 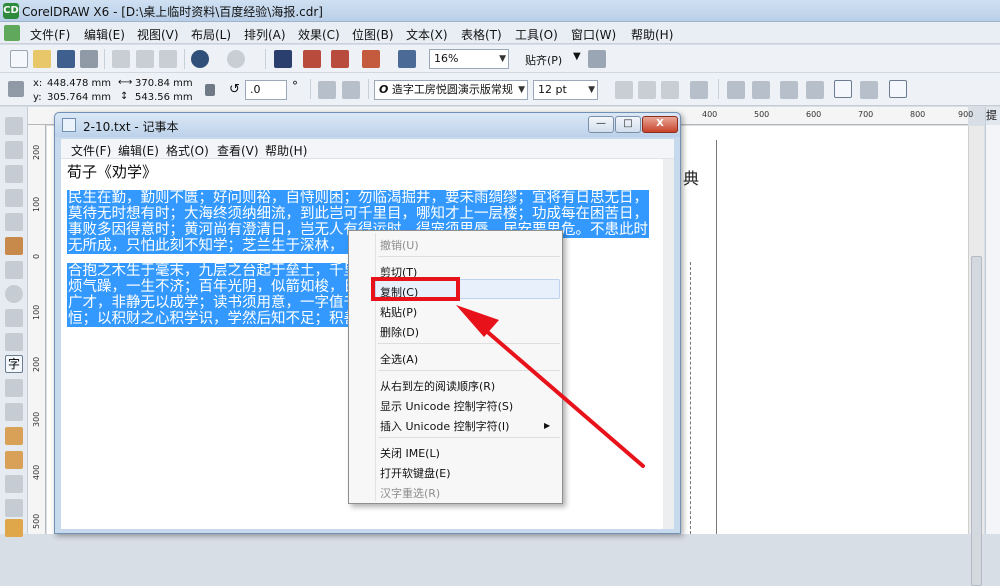 I want to click on menu-window: 窗口(W), so click(x=593, y=34).